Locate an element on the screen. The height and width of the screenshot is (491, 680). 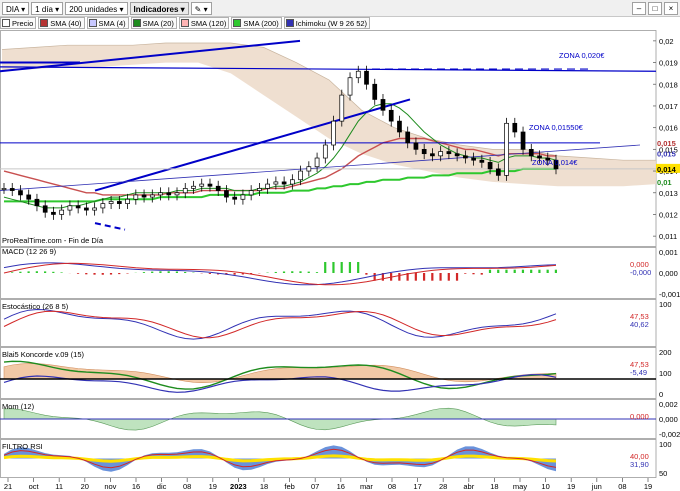
indicator-value-label: 40,62 is located at coordinates (639, 324).